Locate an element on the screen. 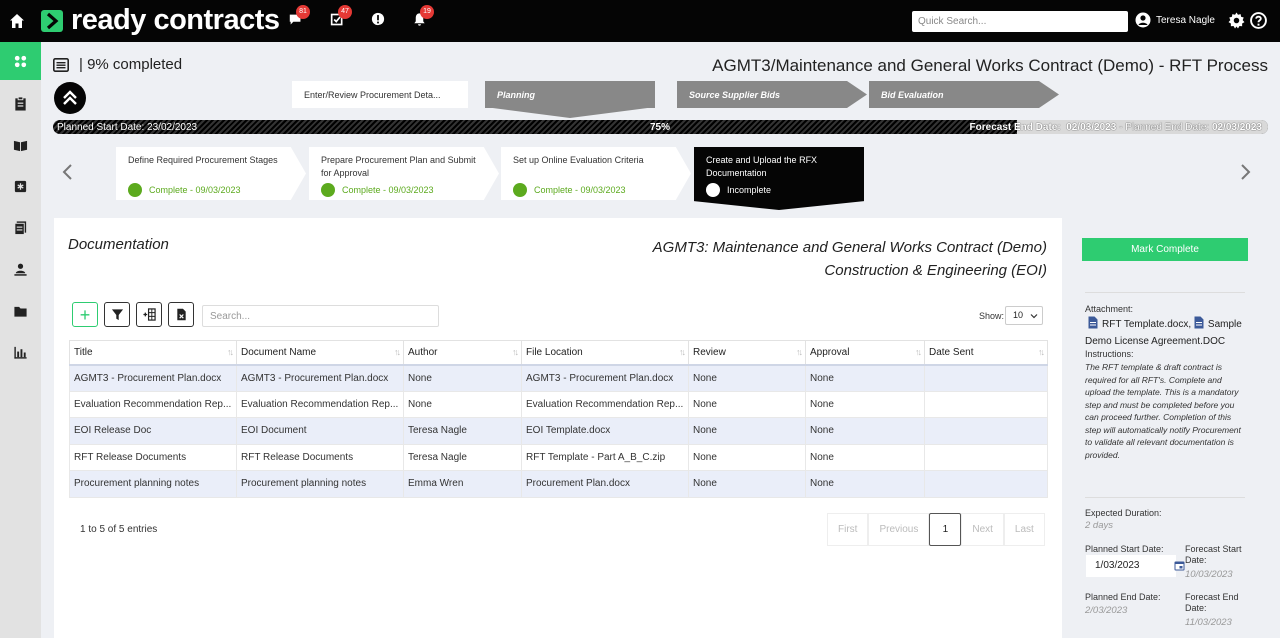 The height and width of the screenshot is (638, 1280). chevron-left-icon is located at coordinates (67, 172).